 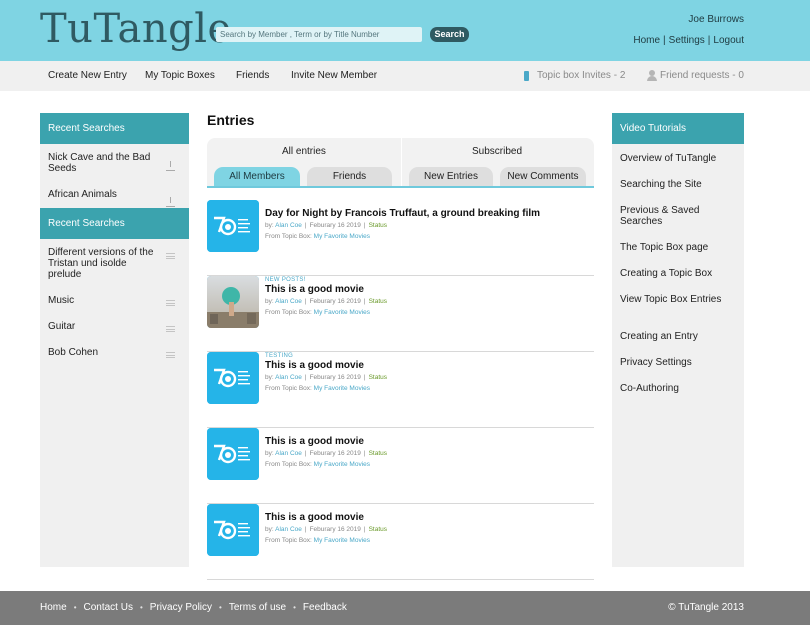 What do you see at coordinates (675, 336) in the screenshot?
I see `tutorial-link: Creating an Entry` at bounding box center [675, 336].